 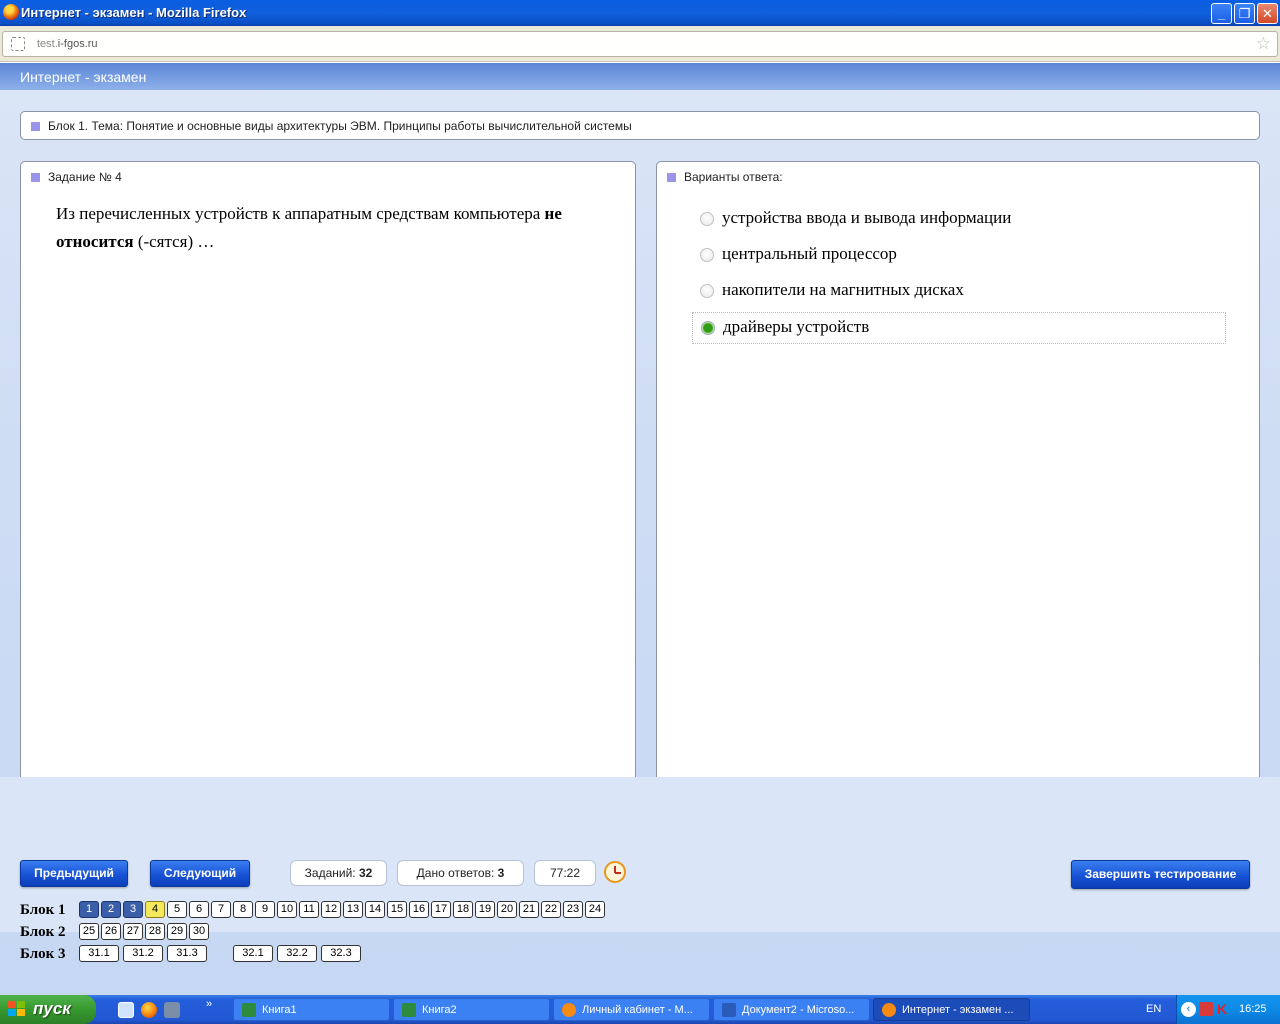 What do you see at coordinates (89, 931) in the screenshot?
I see `question-nav-button: 25` at bounding box center [89, 931].